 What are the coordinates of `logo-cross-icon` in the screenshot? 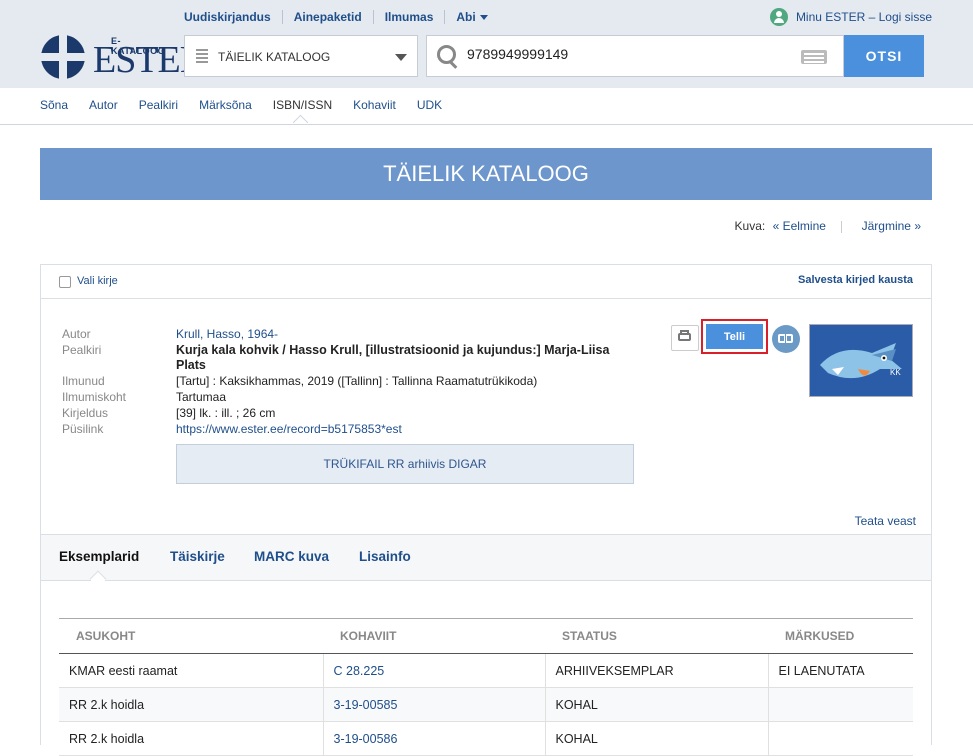 It's located at (63, 57).